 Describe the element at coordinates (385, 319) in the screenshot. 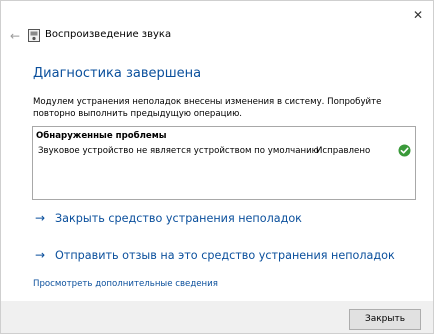

I see `close-button: Закрыть` at that location.